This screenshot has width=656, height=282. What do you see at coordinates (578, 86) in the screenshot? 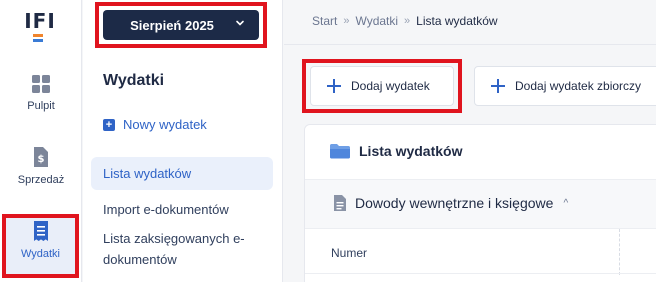
I see `add-bulk-expense-label: Dodaj wydatek zbiorczy` at bounding box center [578, 86].